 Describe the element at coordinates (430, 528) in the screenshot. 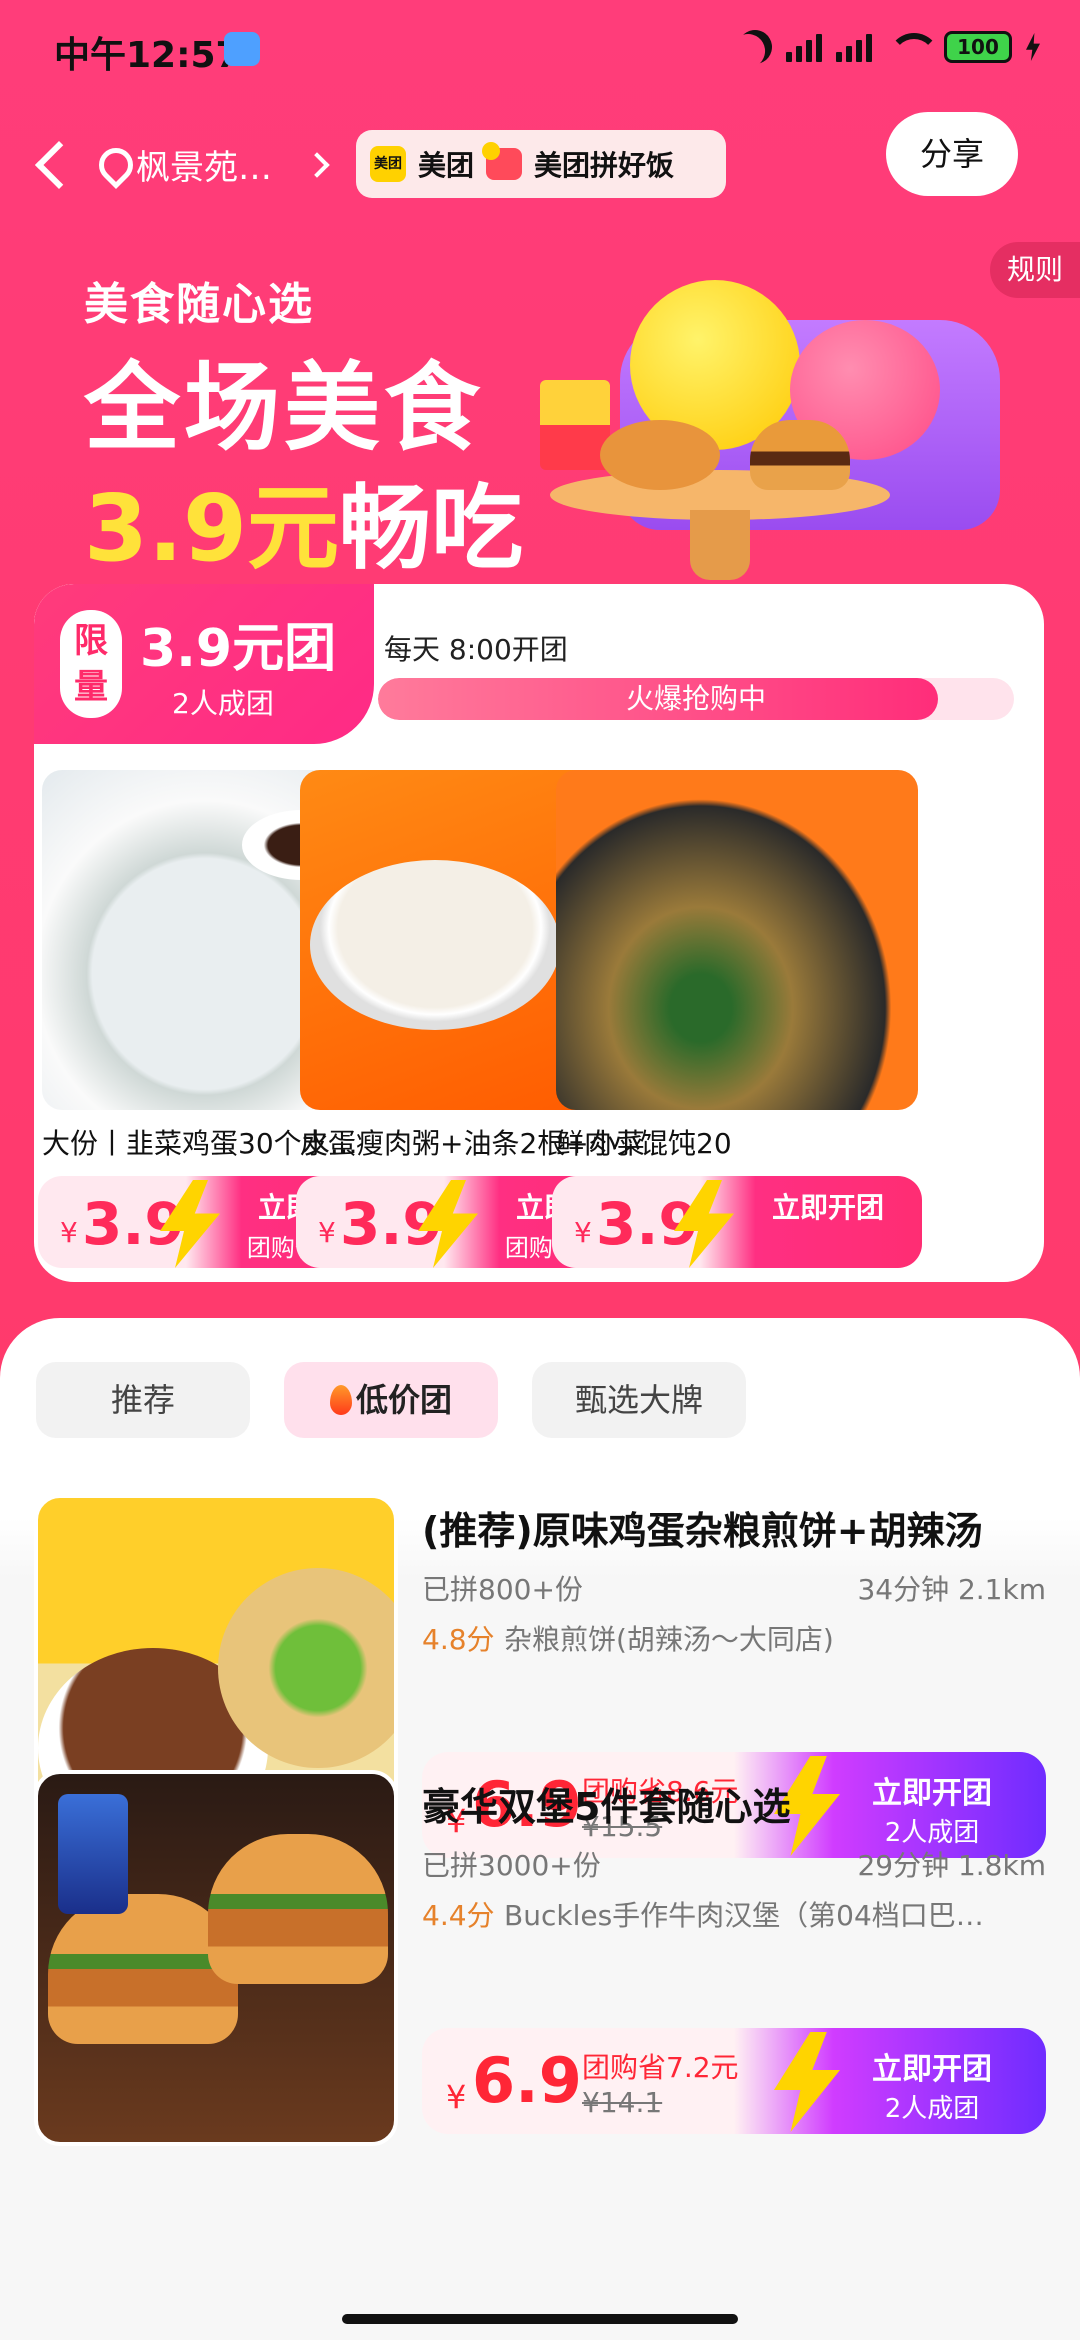

I see `banner-price-word: 畅吃` at that location.